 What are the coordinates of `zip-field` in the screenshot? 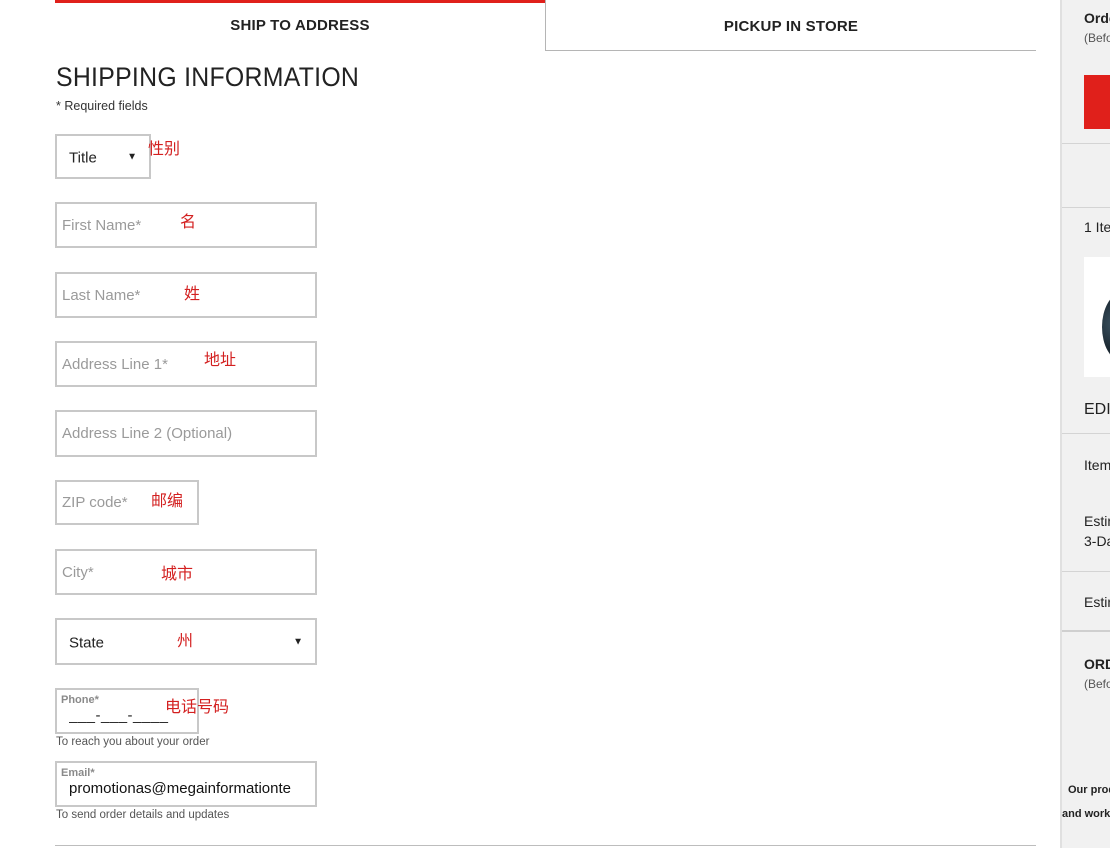 It's located at (127, 502).